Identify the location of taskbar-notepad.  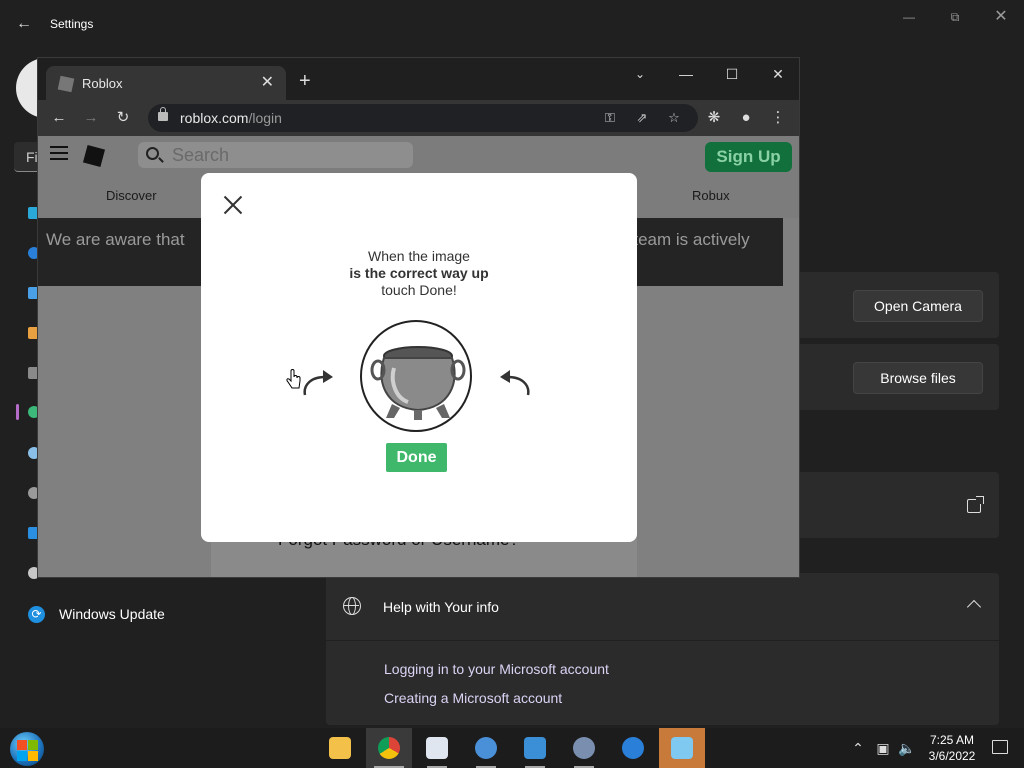
(437, 748).